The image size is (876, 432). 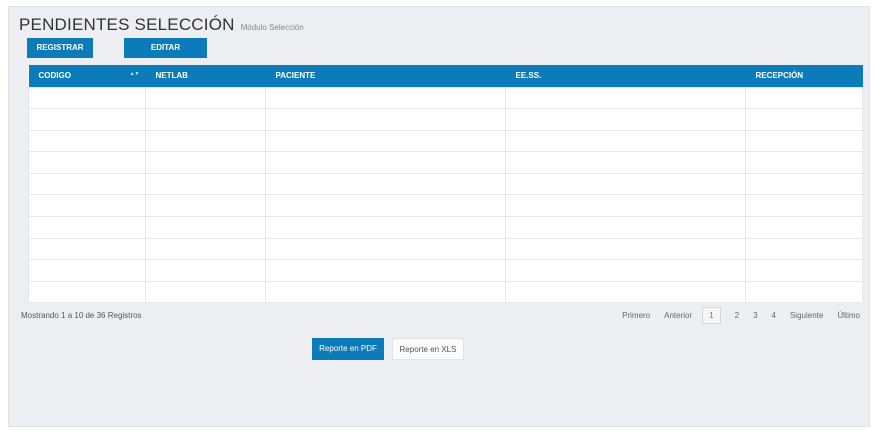 I want to click on column-header-label: NETLAB, so click(x=171, y=76).